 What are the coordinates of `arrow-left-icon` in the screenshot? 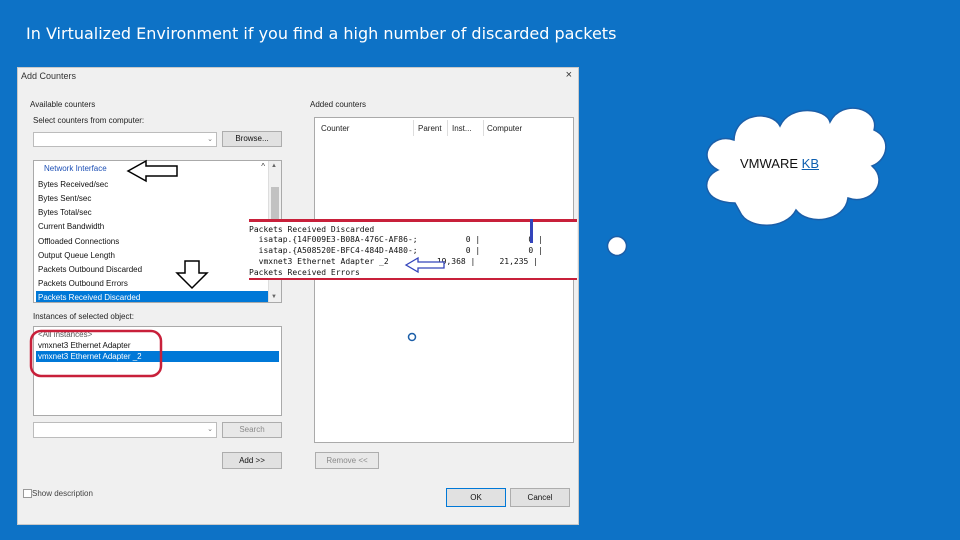 It's located at (152, 171).